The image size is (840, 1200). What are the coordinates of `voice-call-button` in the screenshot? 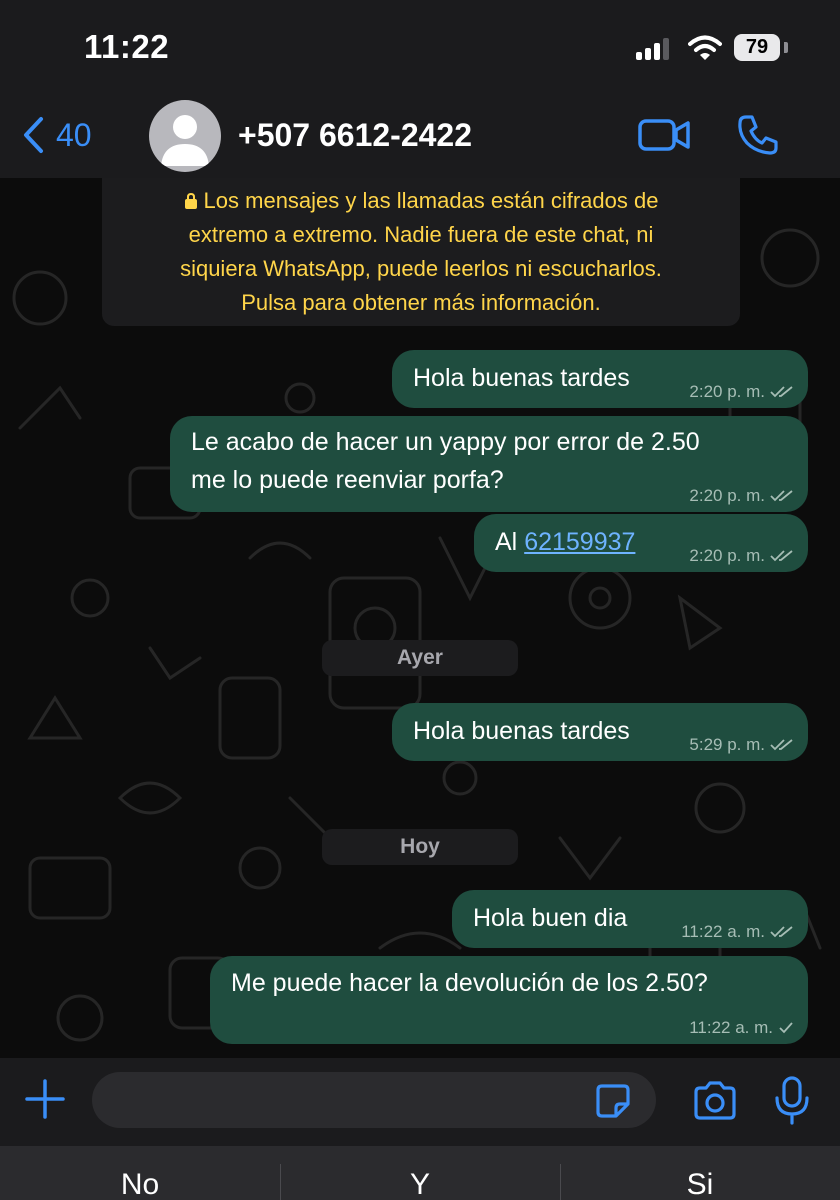 It's located at (758, 135).